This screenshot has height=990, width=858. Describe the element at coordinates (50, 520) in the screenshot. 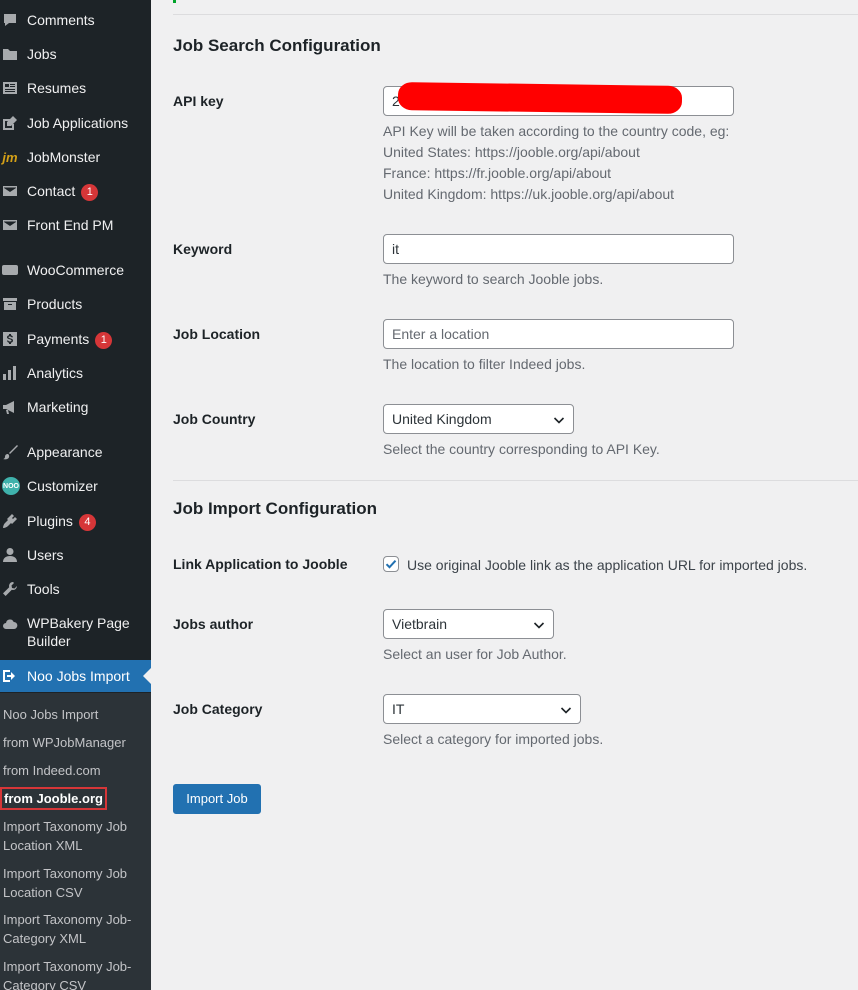

I see `menu-label: Plugins` at that location.